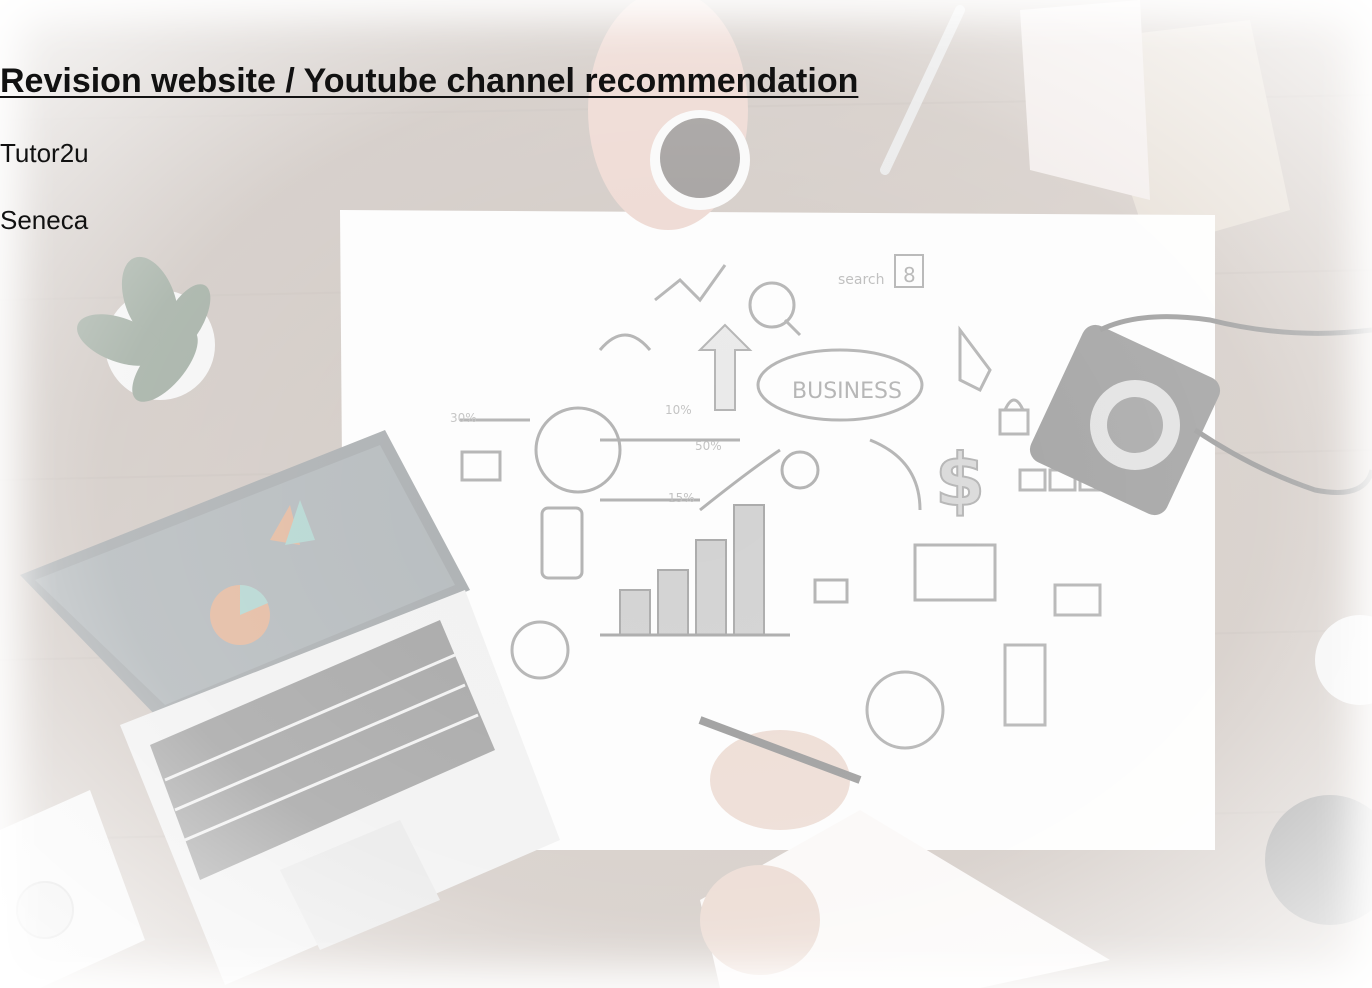 This screenshot has height=988, width=1372. Describe the element at coordinates (909, 275) in the screenshot. I see `svg-text: 8` at that location.